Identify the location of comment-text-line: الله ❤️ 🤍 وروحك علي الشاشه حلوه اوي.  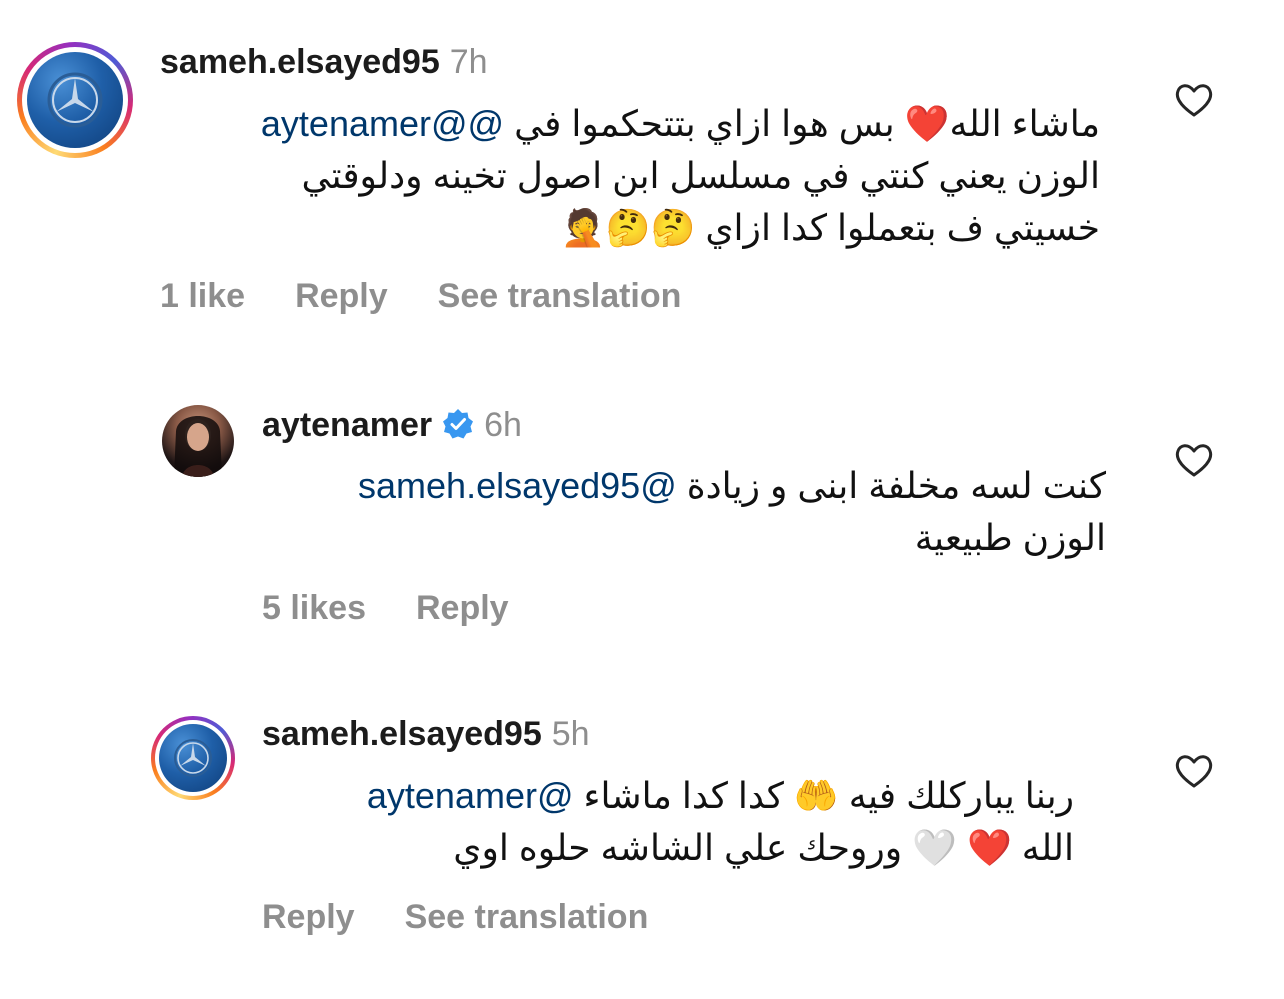
(763, 847).